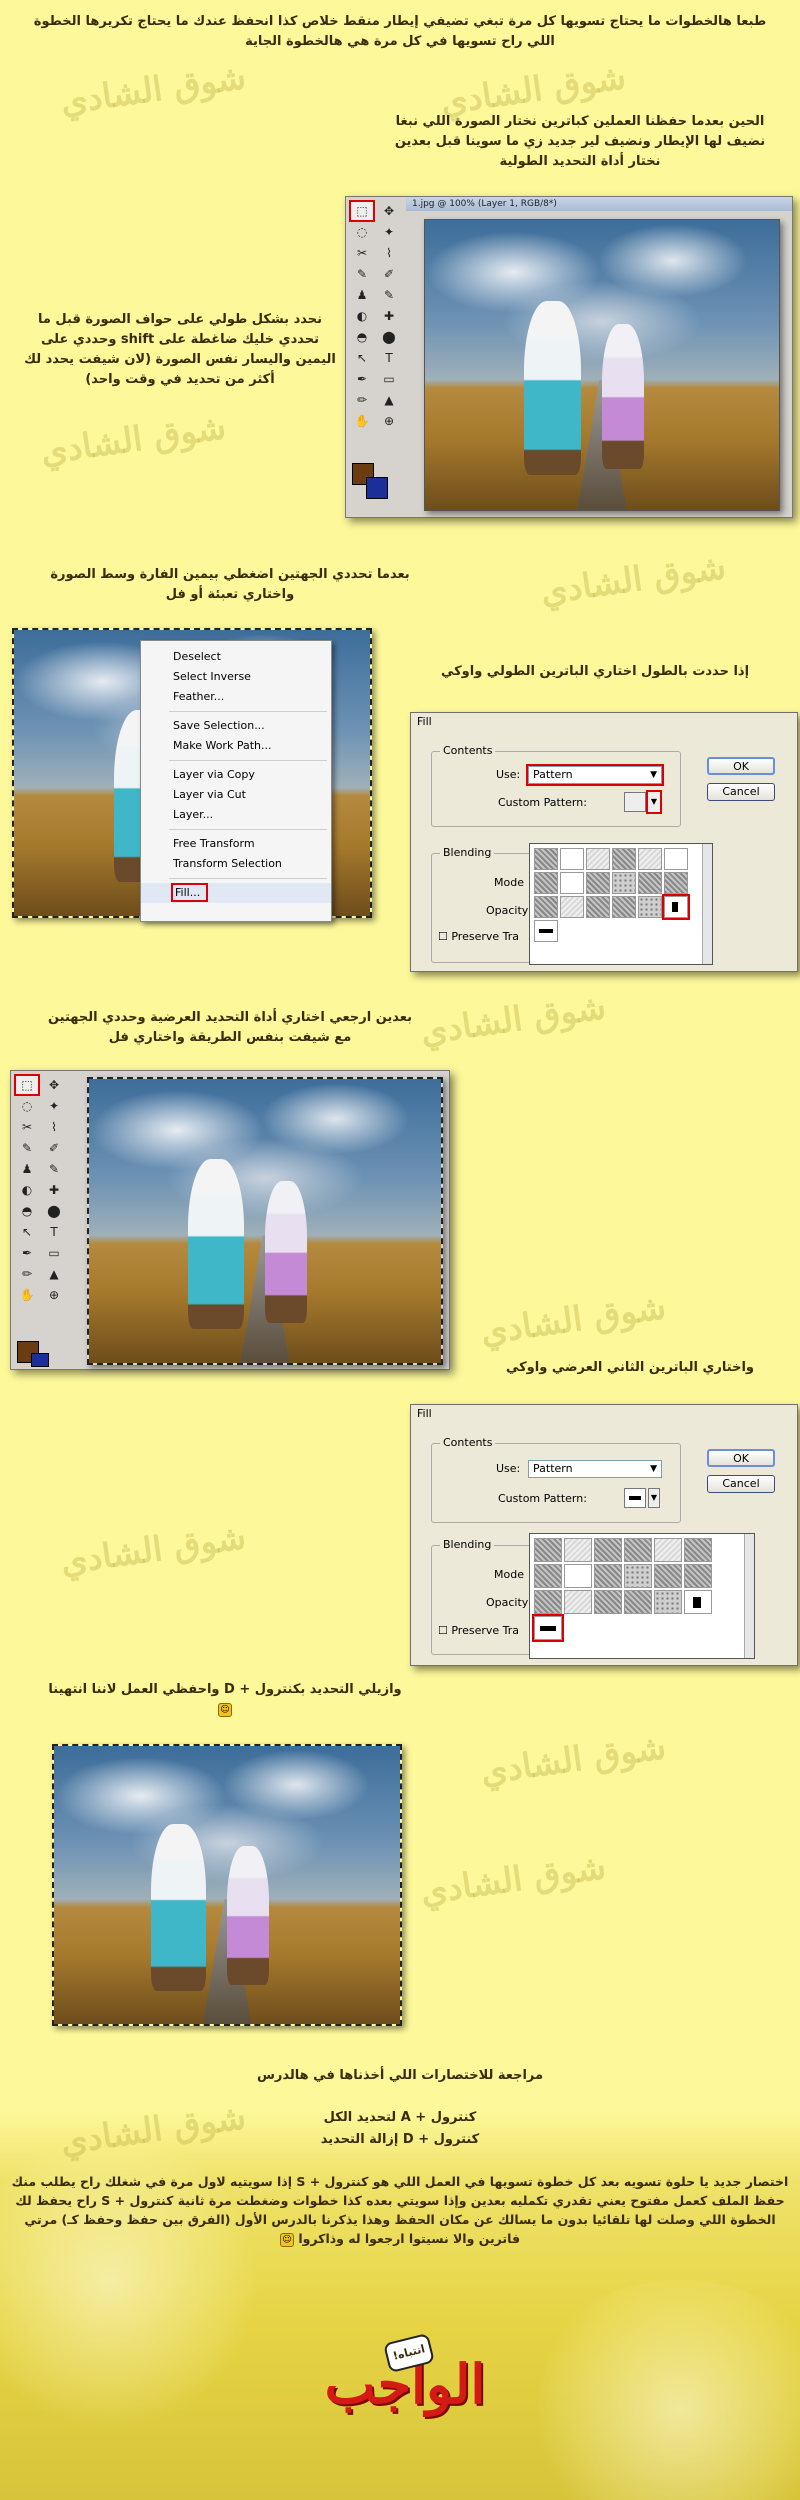  I want to click on pattern-dropdown-arrow-icon: ▼, so click(654, 1498).